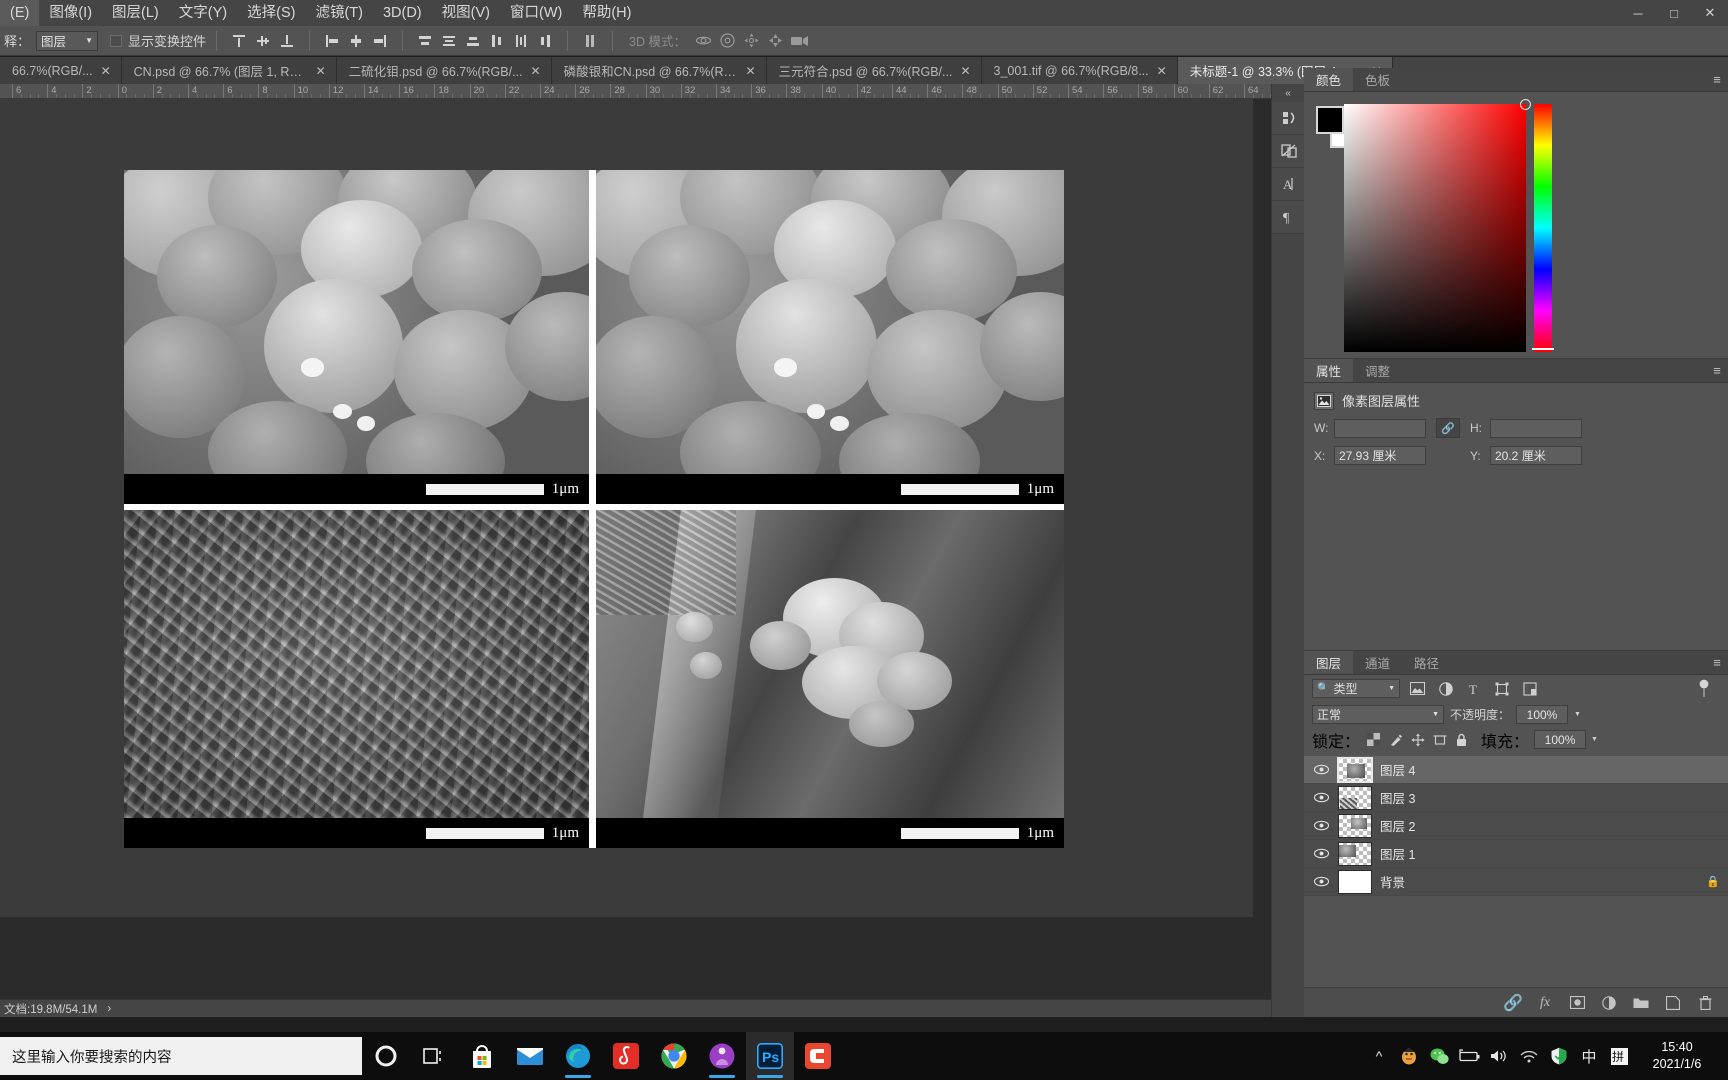 This screenshot has height=1080, width=1728. Describe the element at coordinates (203, 13) in the screenshot. I see `menu-item-type: 文字(Y)` at that location.